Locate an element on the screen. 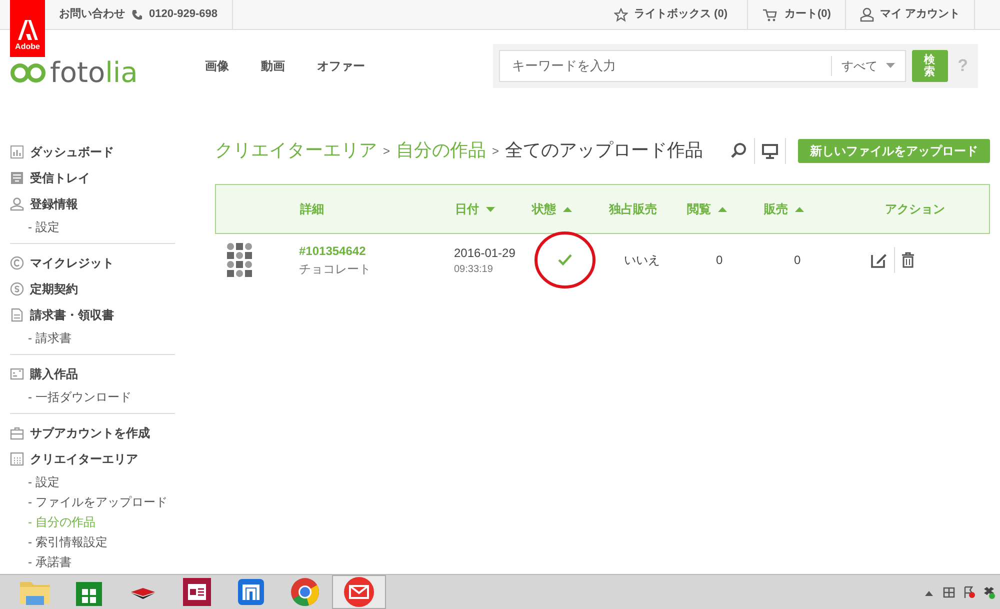 The width and height of the screenshot is (1000, 609). logo-text: fotolia is located at coordinates (94, 72).